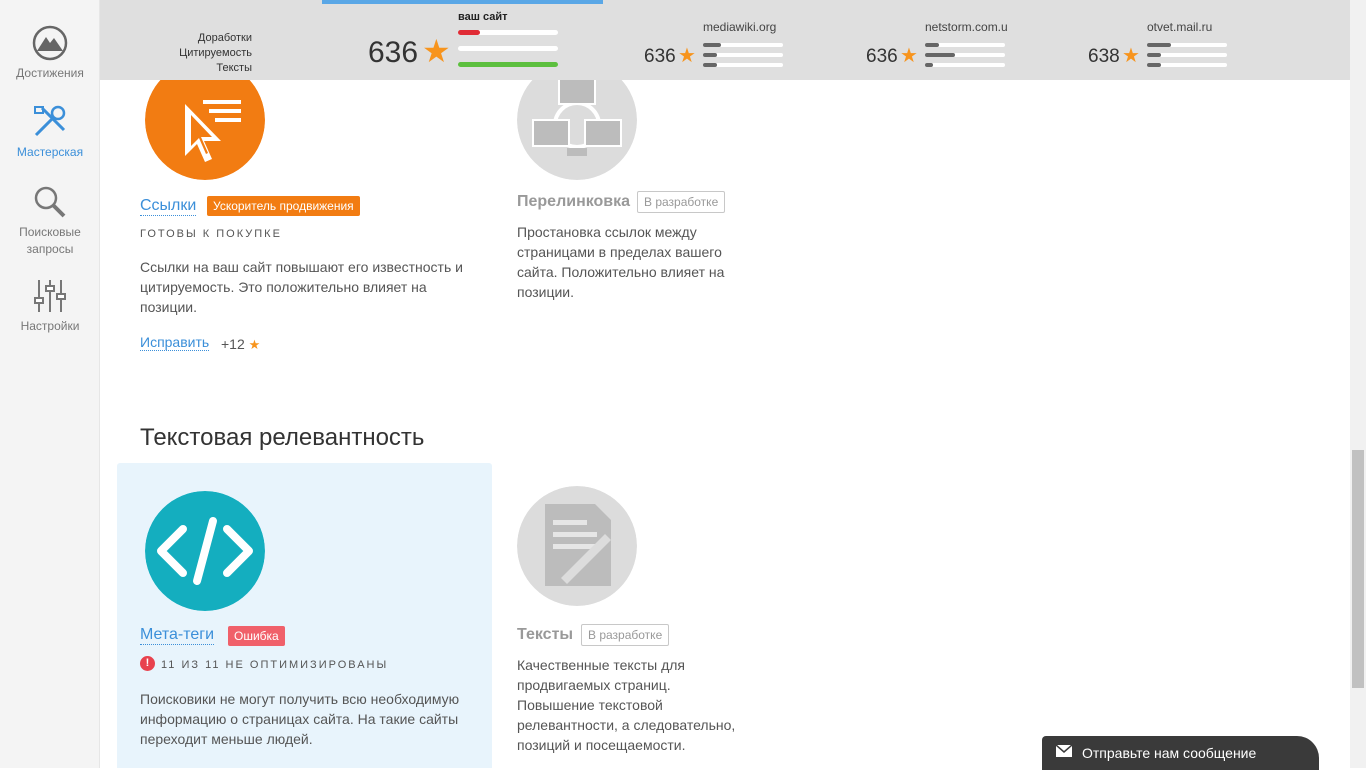 The image size is (1366, 770). Describe the element at coordinates (234, 68) in the screenshot. I see `legend-texts: Тексты` at that location.